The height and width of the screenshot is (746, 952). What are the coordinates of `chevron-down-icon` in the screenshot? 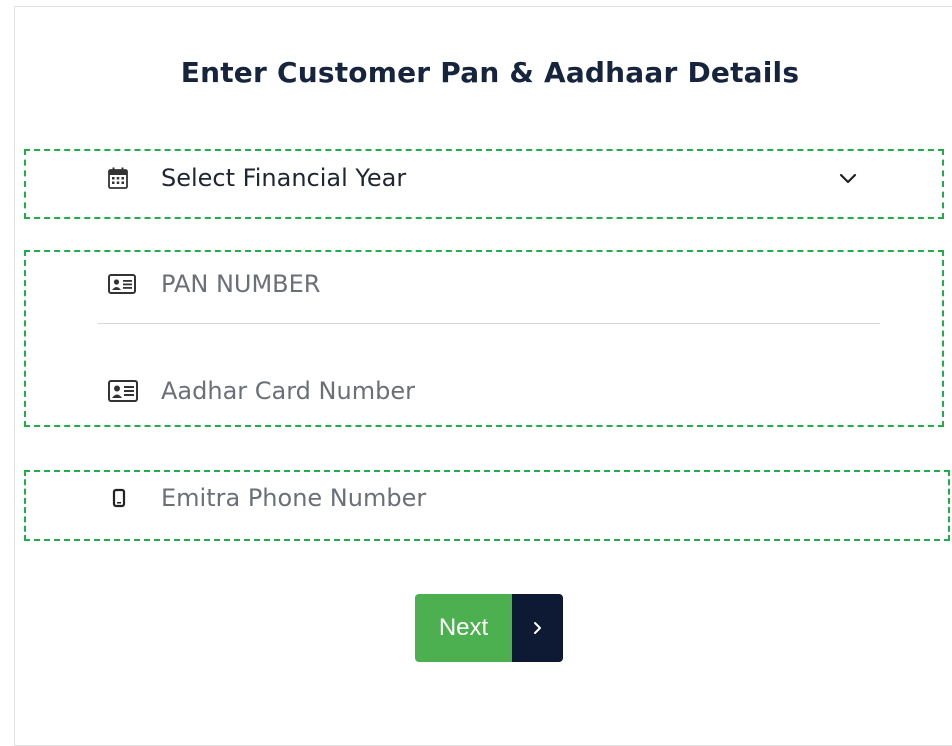 It's located at (848, 178).